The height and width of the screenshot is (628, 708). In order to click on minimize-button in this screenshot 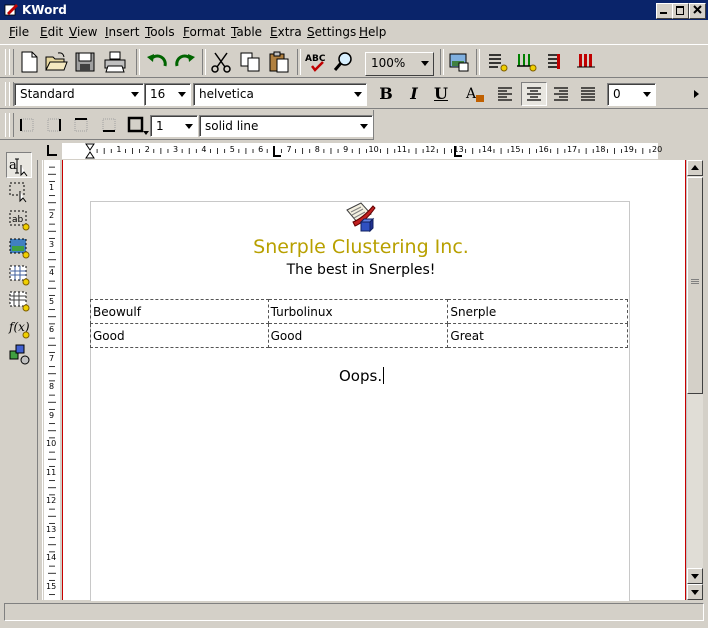, I will do `click(664, 11)`.